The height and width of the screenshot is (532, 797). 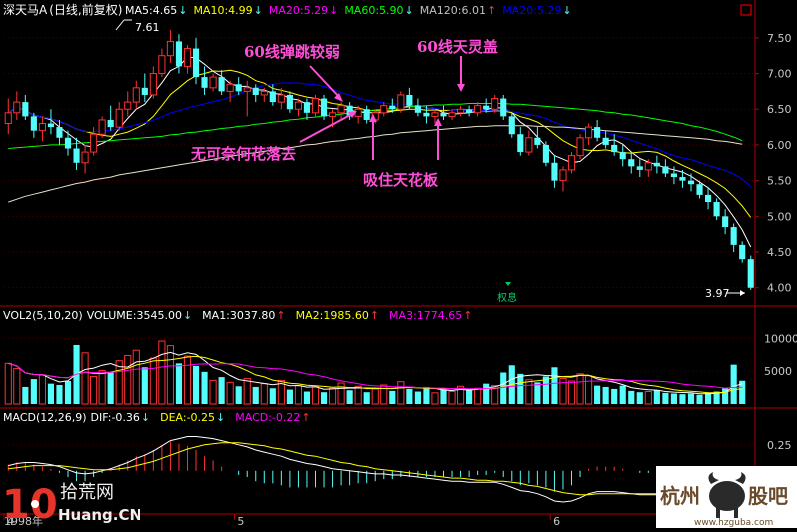 What do you see at coordinates (746, 10) in the screenshot?
I see `close-box-icon` at bounding box center [746, 10].